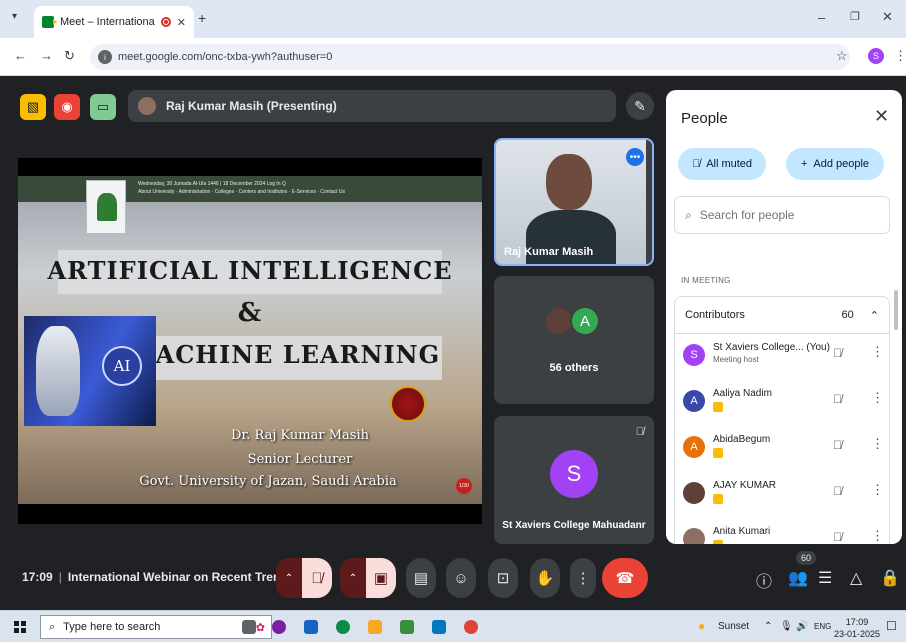 This screenshot has width=906, height=642. I want to click on chrome-icon, so click(471, 627).